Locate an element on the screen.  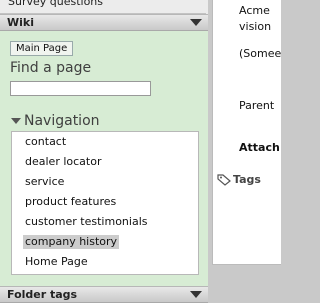
attachments-heading: Attach is located at coordinates (259, 147).